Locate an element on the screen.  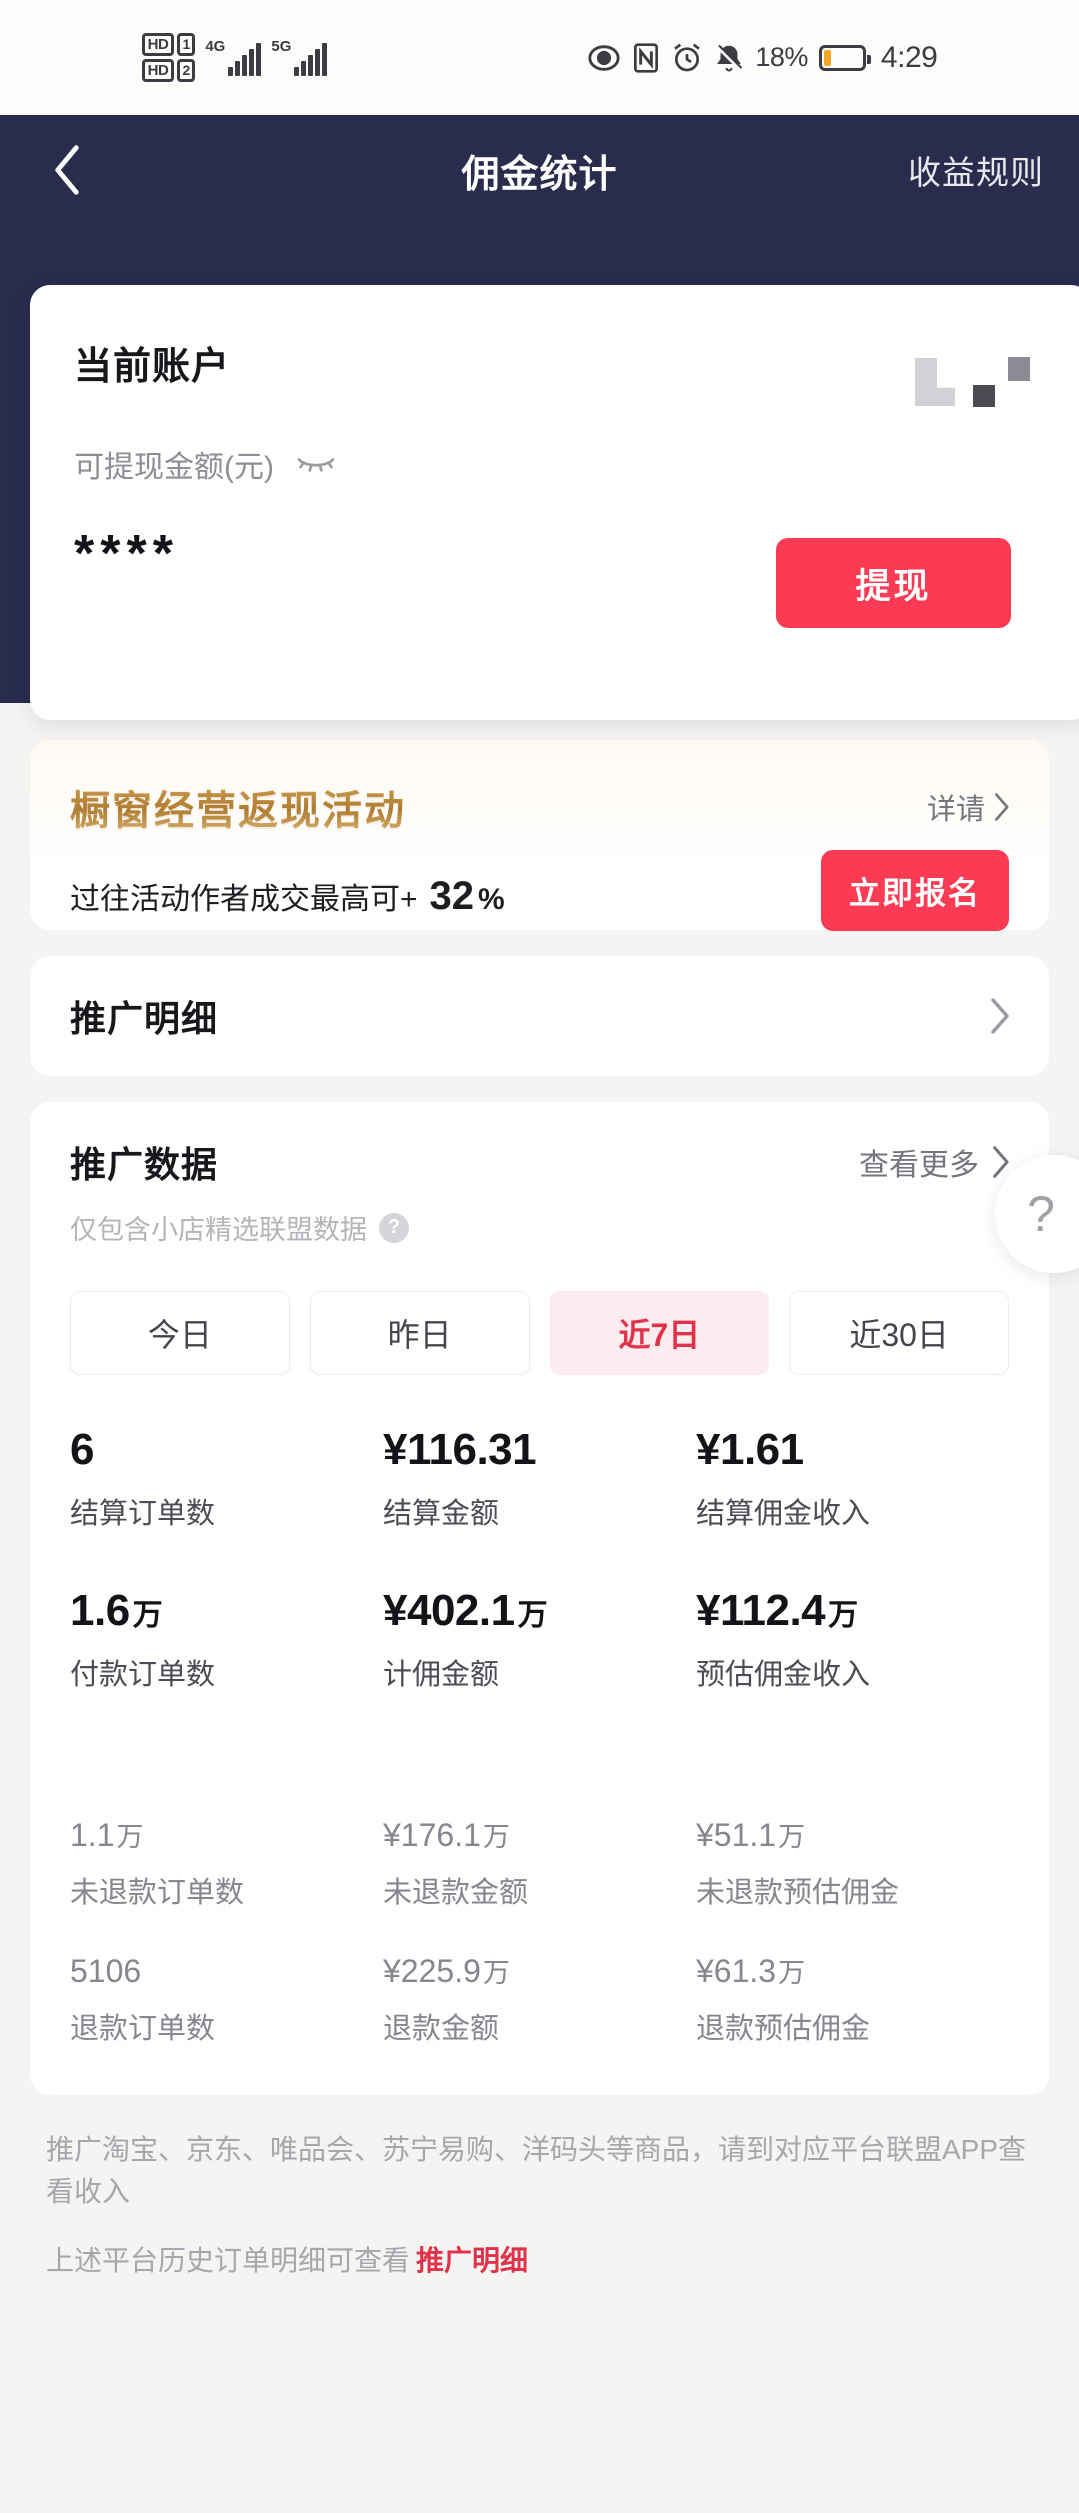
stat-value: 5106 is located at coordinates (221, 1970).